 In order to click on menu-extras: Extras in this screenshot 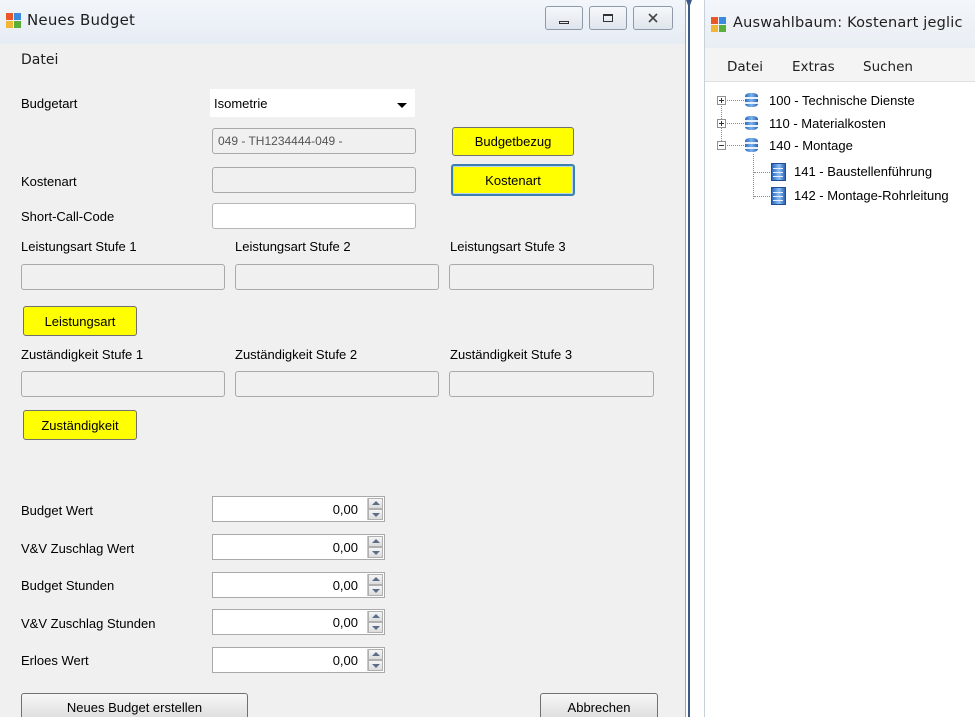, I will do `click(813, 67)`.